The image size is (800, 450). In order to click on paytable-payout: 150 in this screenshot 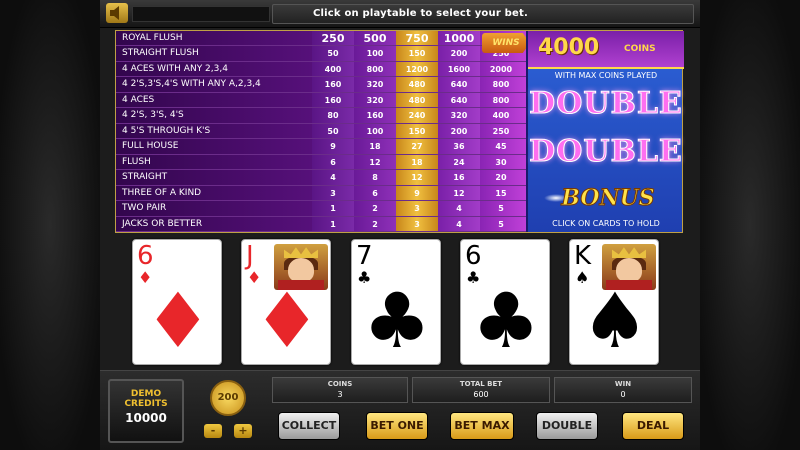, I will do `click(417, 131)`.